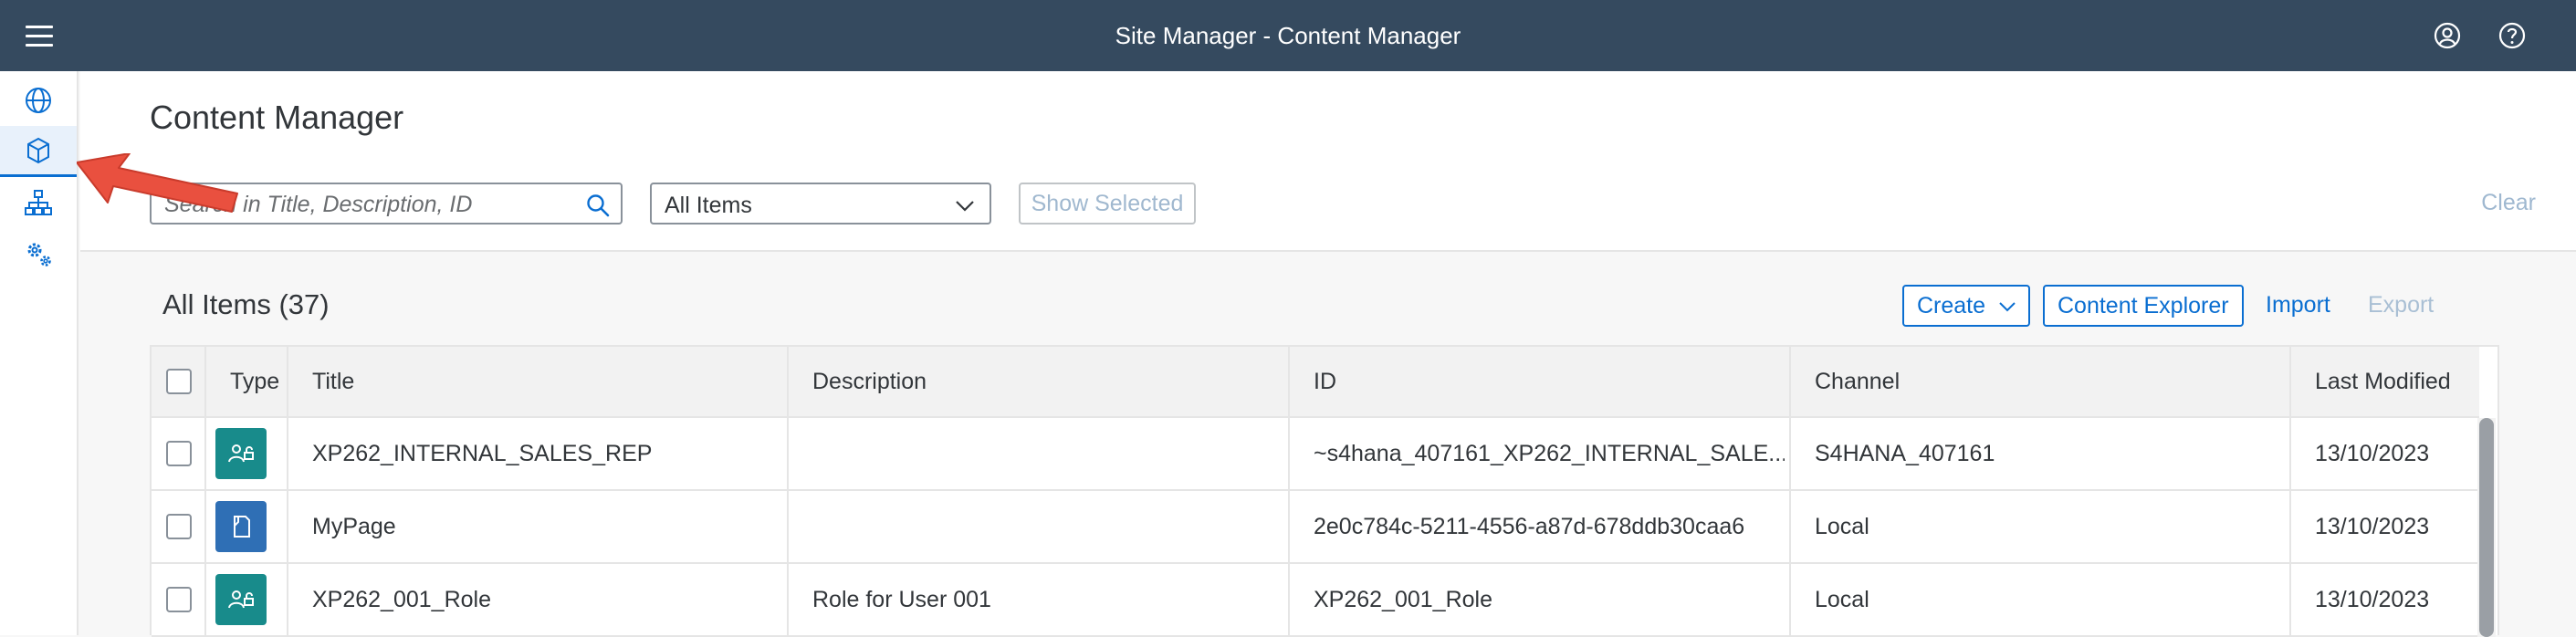  I want to click on column-header-description: Description, so click(1046, 381).